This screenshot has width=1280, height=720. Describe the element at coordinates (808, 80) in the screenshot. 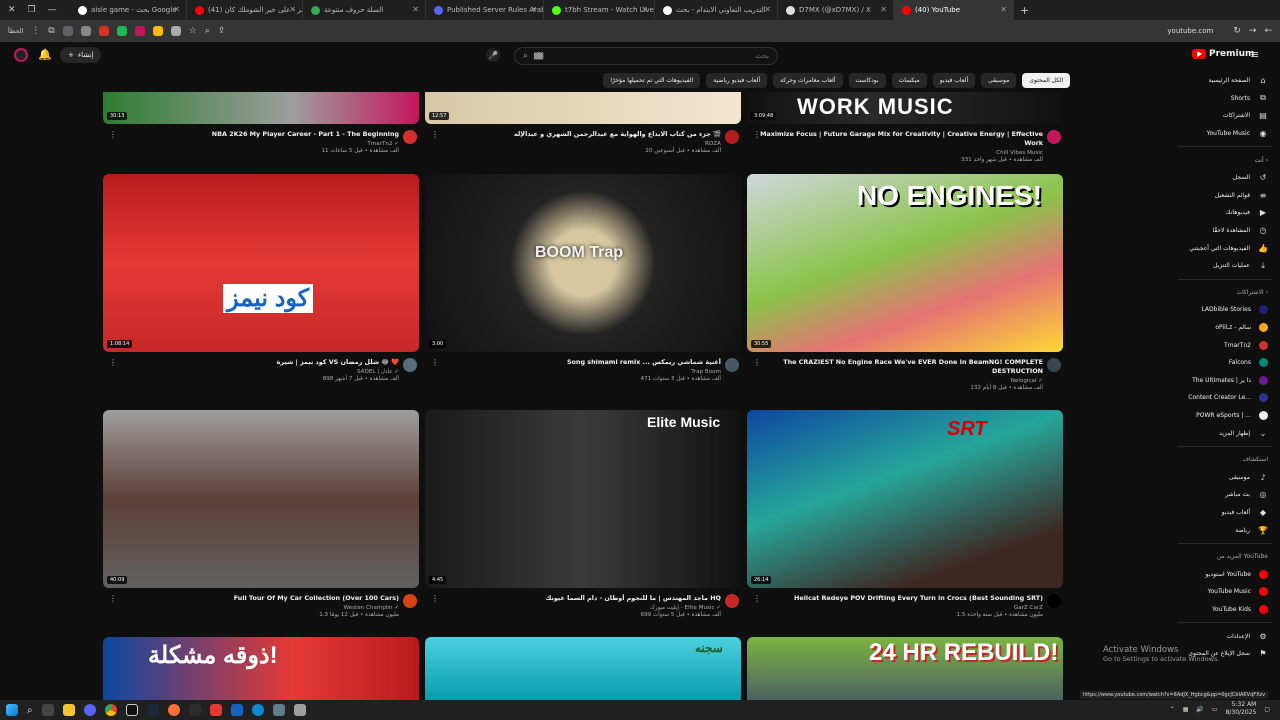

I see `filter-chip: ألعاب مغامرات وحركة` at that location.